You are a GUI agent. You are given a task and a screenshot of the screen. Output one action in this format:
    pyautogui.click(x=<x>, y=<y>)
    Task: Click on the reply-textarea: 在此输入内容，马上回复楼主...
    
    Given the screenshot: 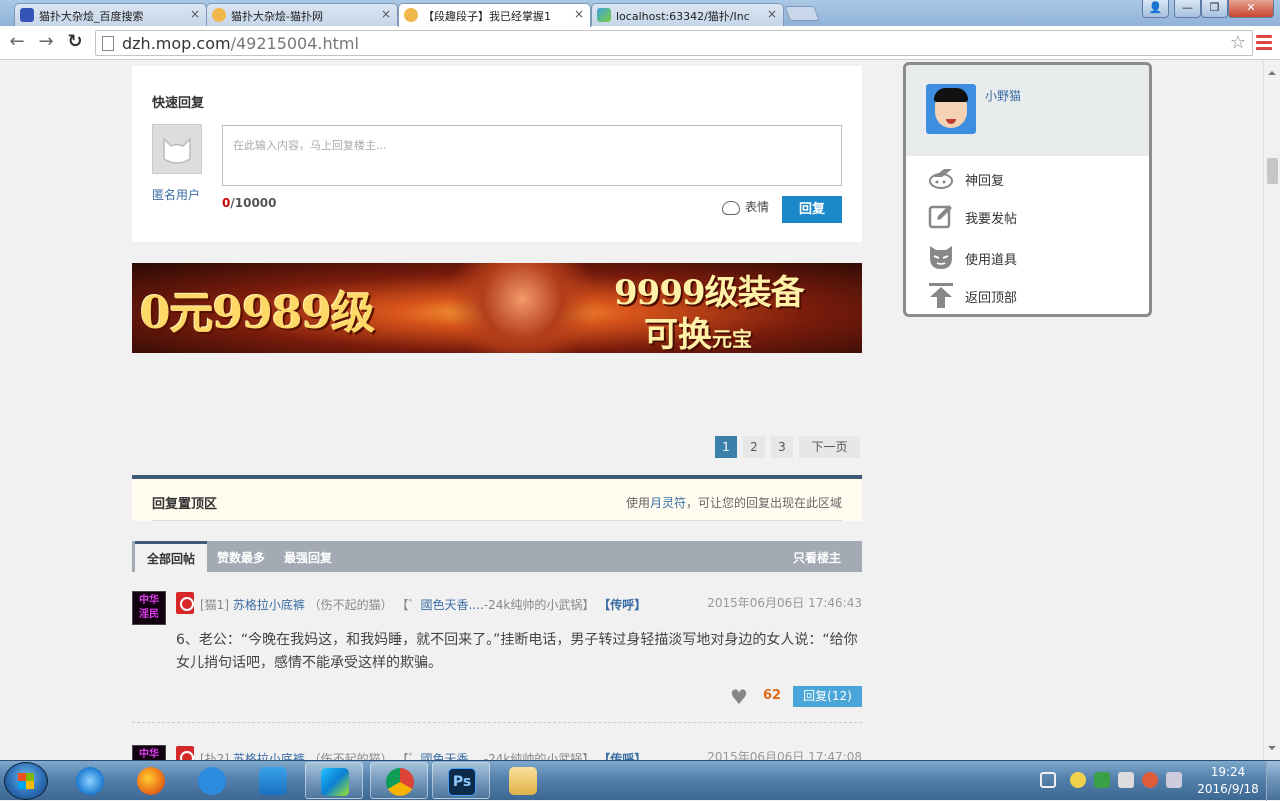 What is the action you would take?
    pyautogui.click(x=532, y=155)
    